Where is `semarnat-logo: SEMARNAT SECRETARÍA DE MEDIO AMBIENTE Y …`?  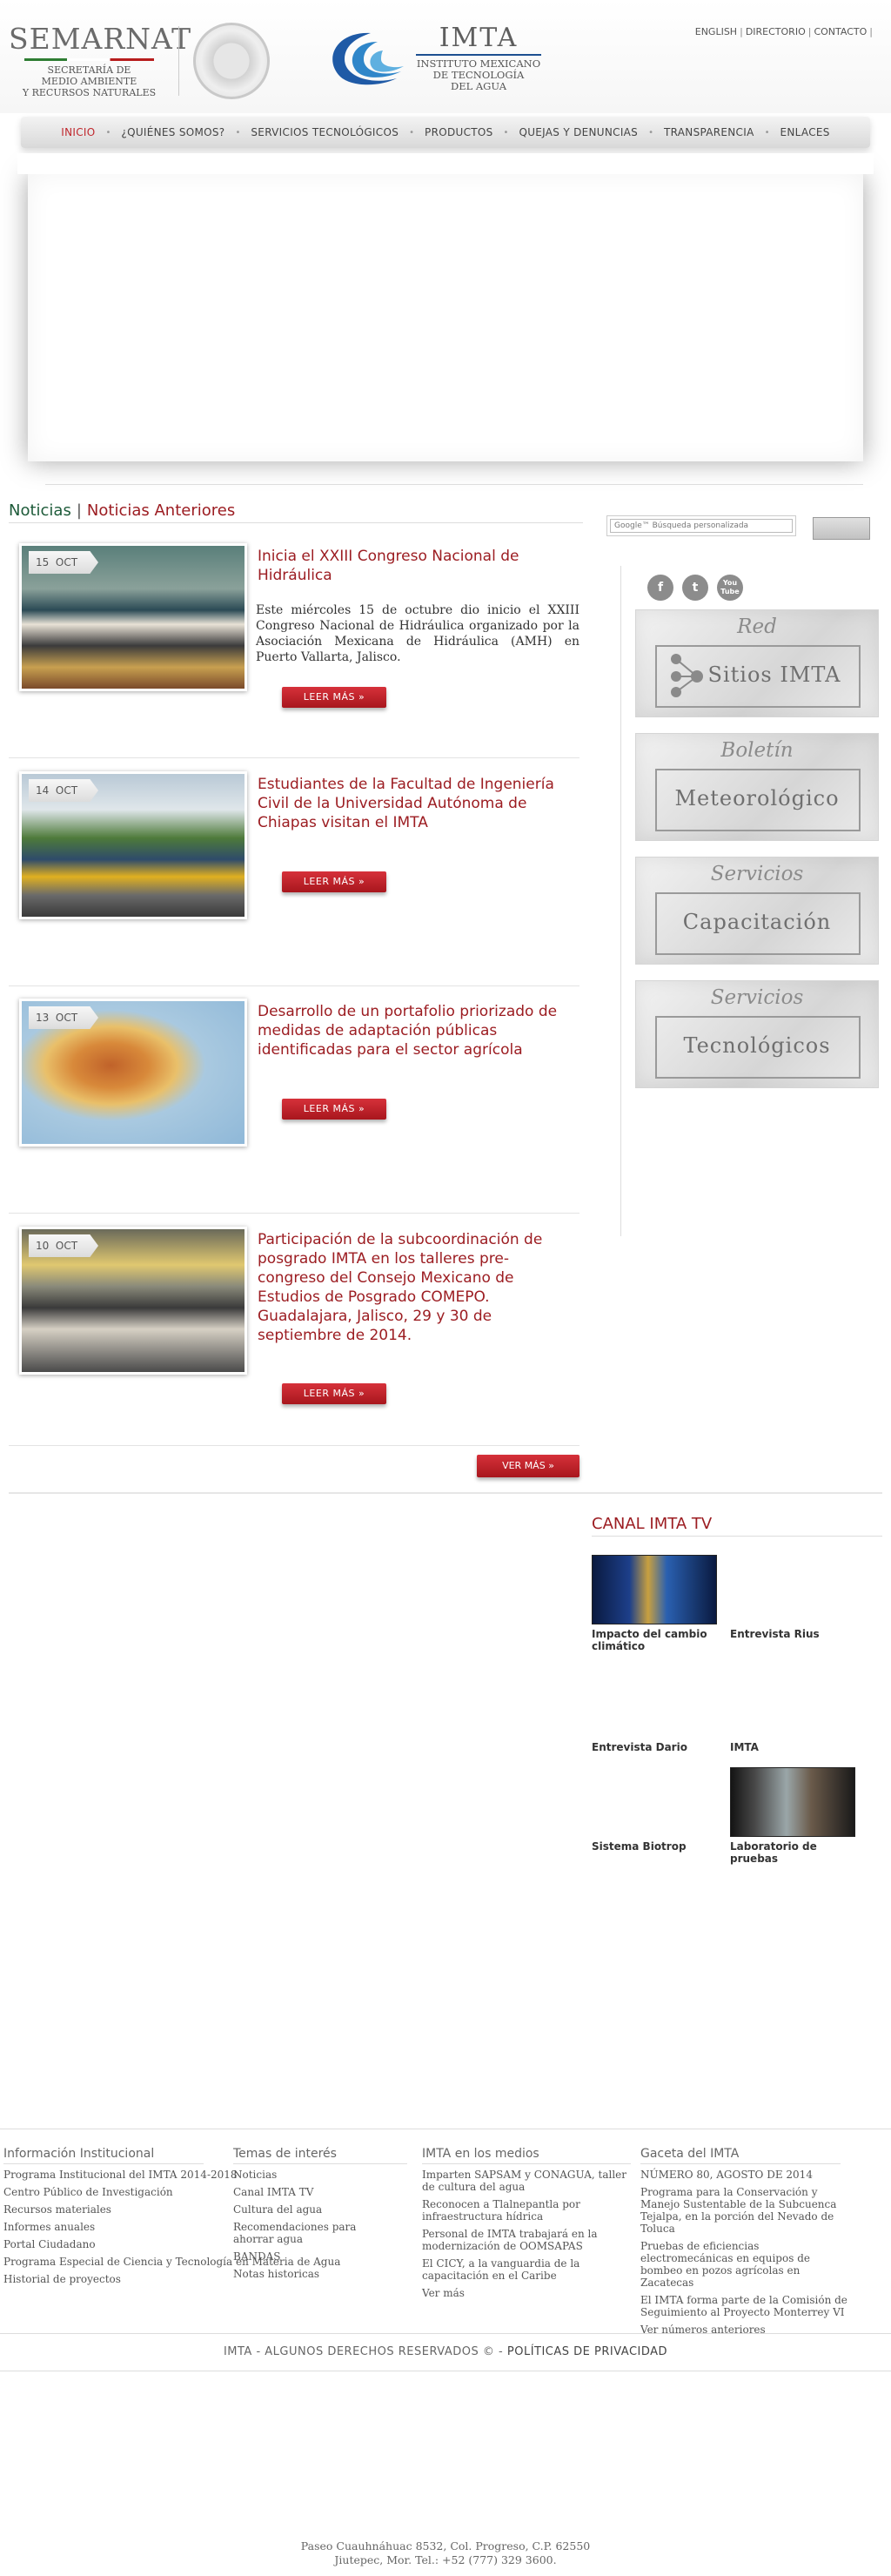
semarnat-logo: SEMARNAT SECRETARÍA DE MEDIO AMBIENTE Y … is located at coordinates (100, 61).